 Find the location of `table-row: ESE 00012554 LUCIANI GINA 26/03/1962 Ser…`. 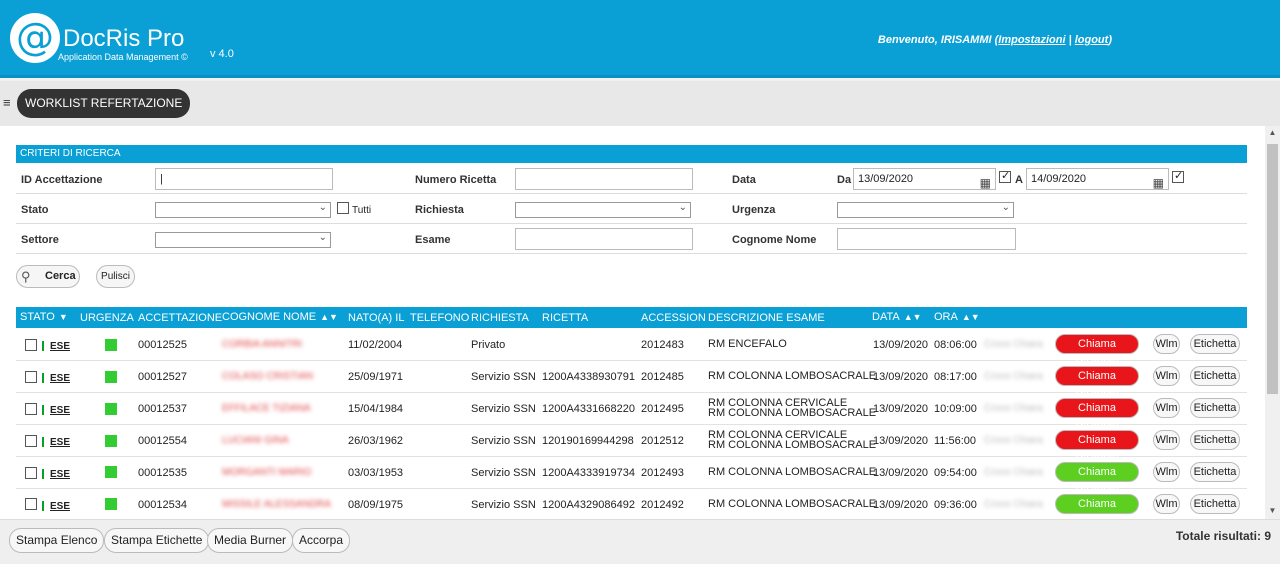

table-row: ESE 00012554 LUCIANI GINA 26/03/1962 Ser… is located at coordinates (631, 444).